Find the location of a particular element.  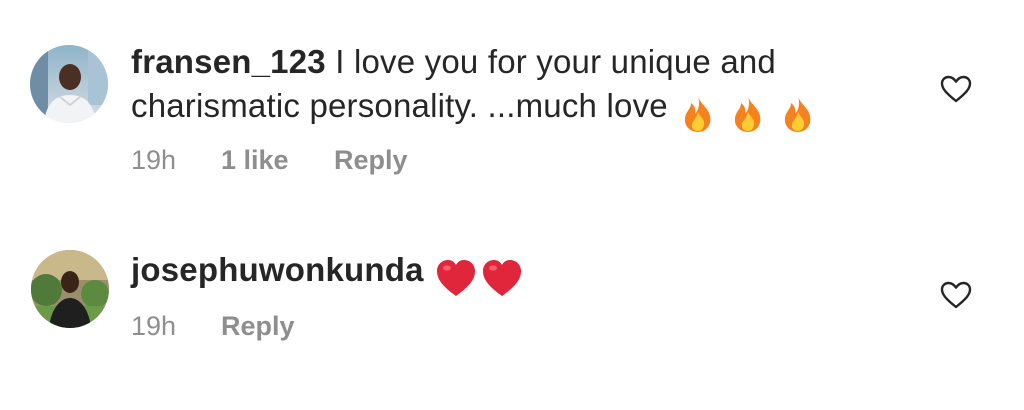

comment-like-count: 1 like is located at coordinates (277, 160).